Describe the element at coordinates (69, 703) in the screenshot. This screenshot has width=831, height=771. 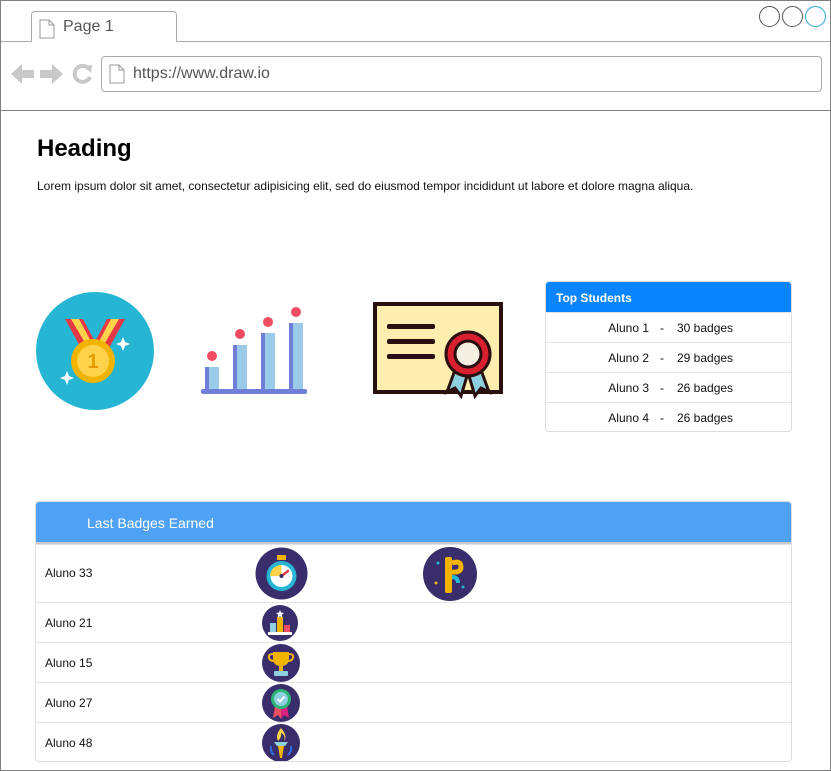
I see `student-name: Aluno 27` at that location.